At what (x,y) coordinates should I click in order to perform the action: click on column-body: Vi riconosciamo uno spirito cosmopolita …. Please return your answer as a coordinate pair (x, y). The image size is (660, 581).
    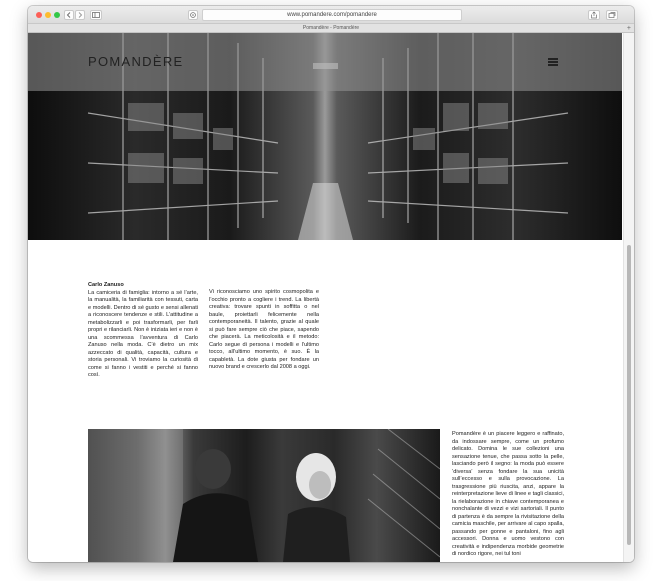
    Looking at the image, I should click on (264, 329).